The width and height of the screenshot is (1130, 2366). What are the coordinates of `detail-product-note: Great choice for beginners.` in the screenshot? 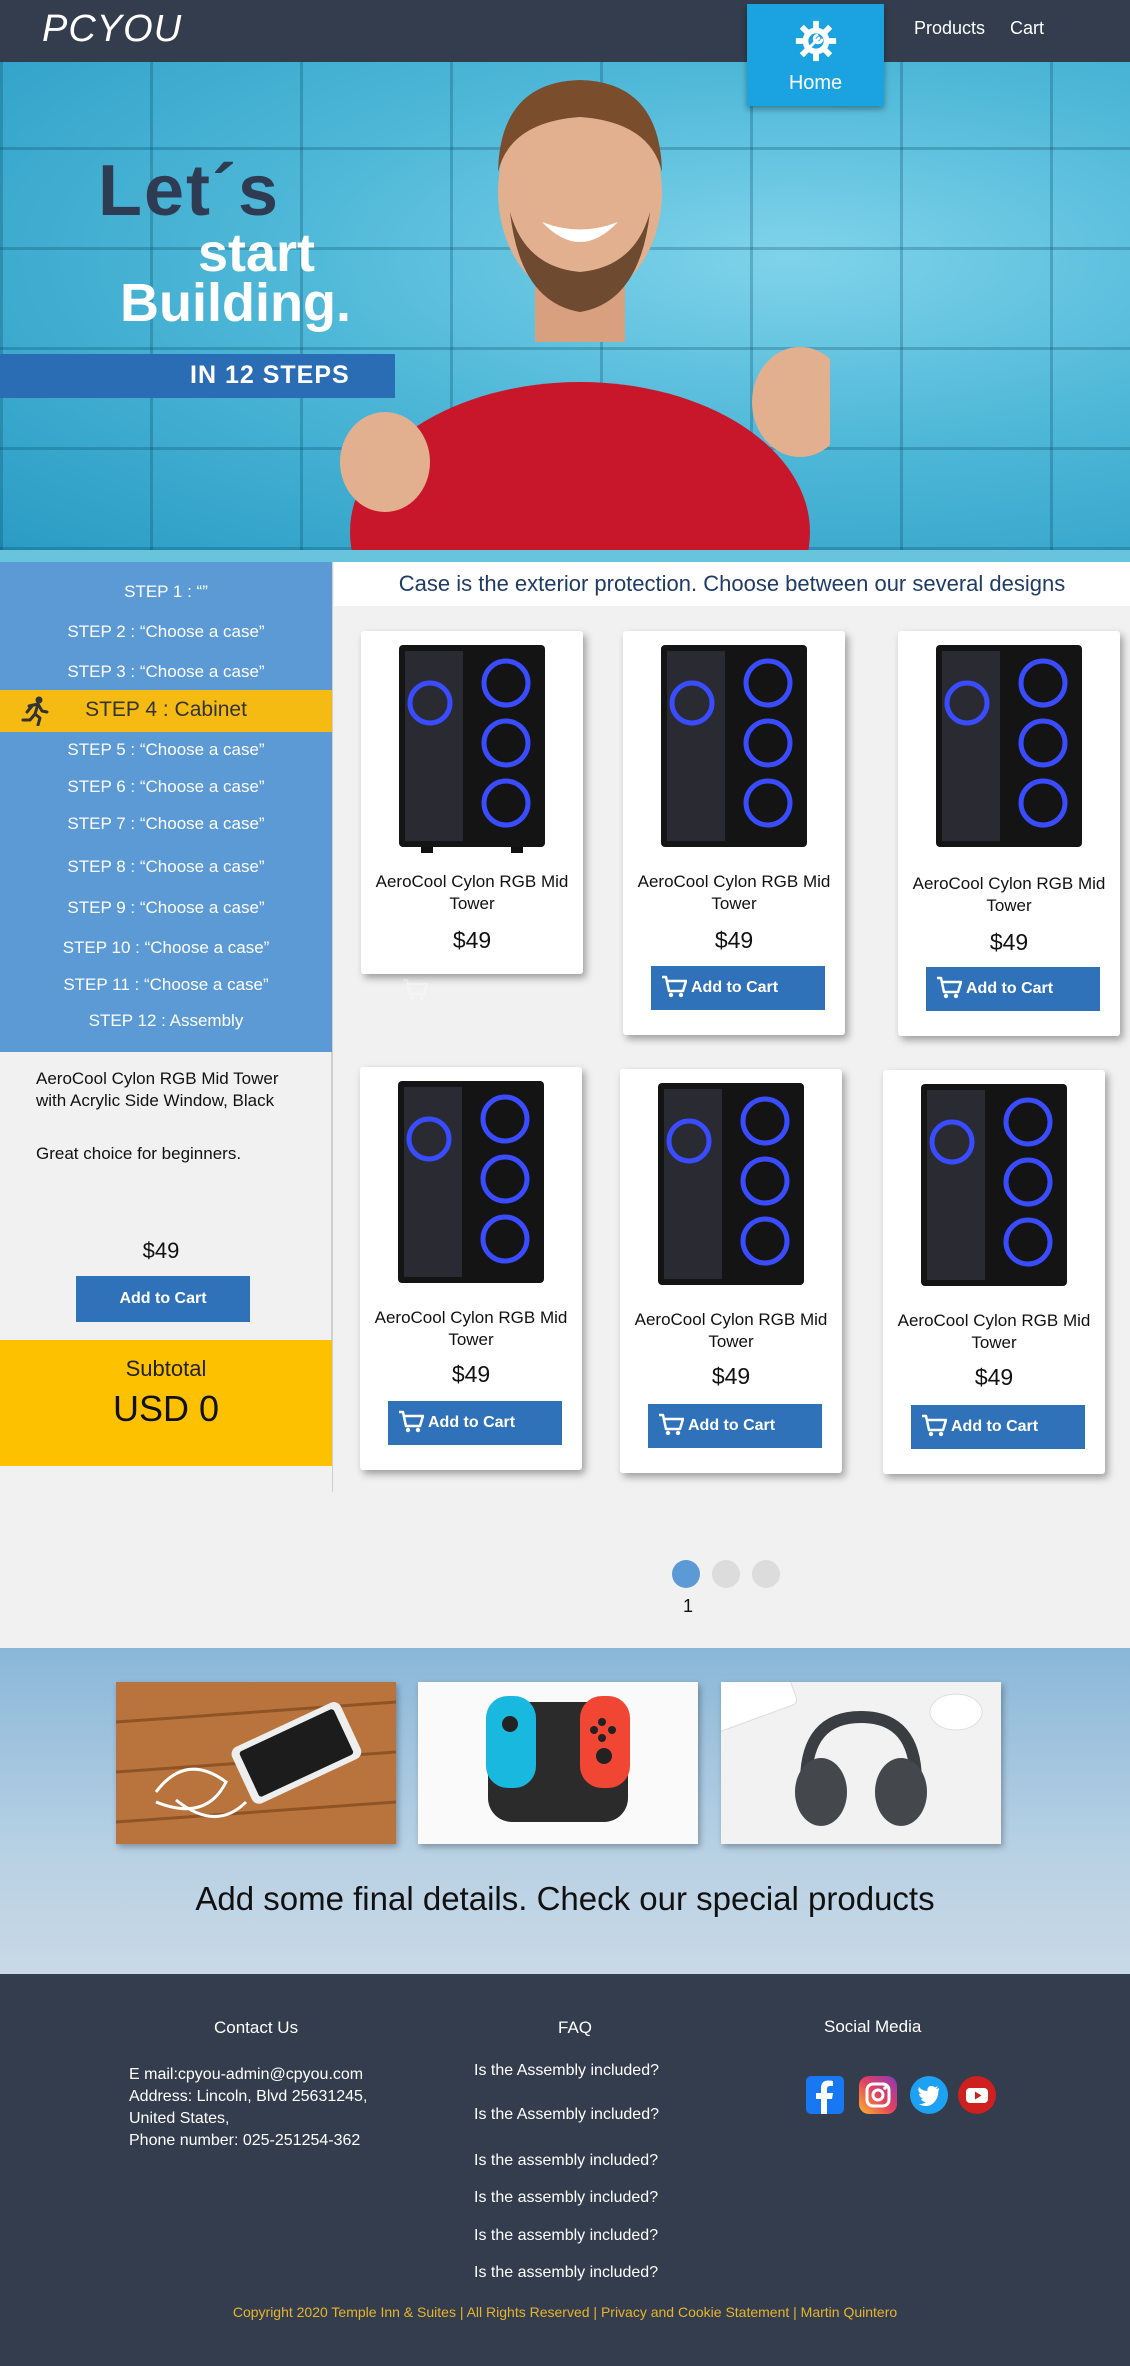 It's located at (139, 1153).